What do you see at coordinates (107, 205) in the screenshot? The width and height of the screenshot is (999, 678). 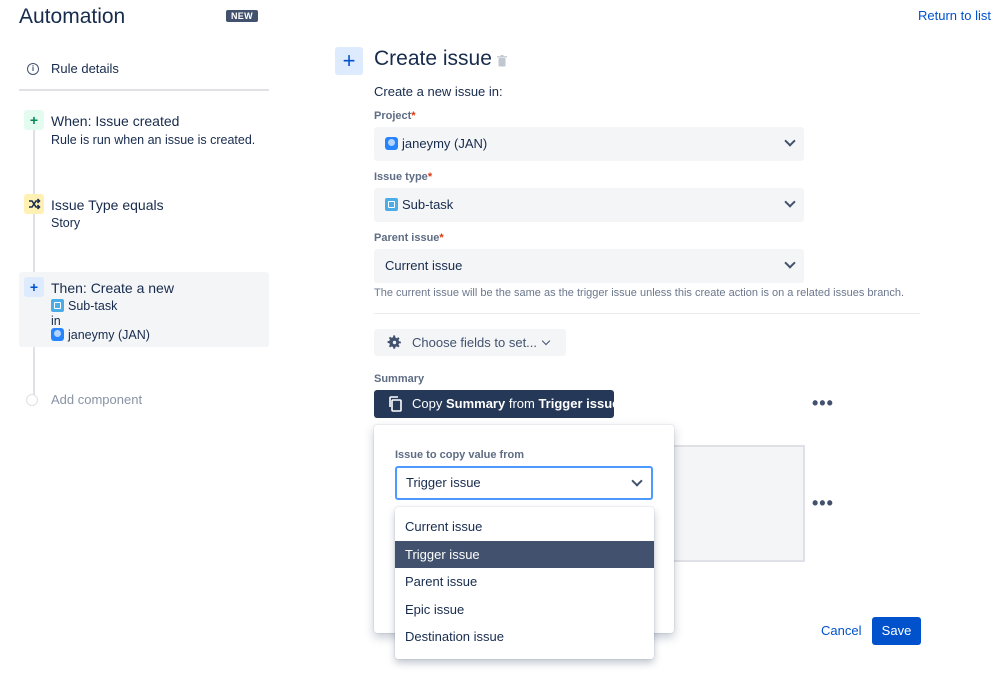 I see `step-title: Issue Type equals` at bounding box center [107, 205].